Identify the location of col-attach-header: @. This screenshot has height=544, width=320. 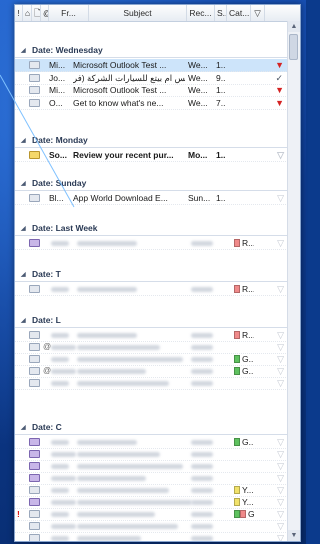
(45, 13).